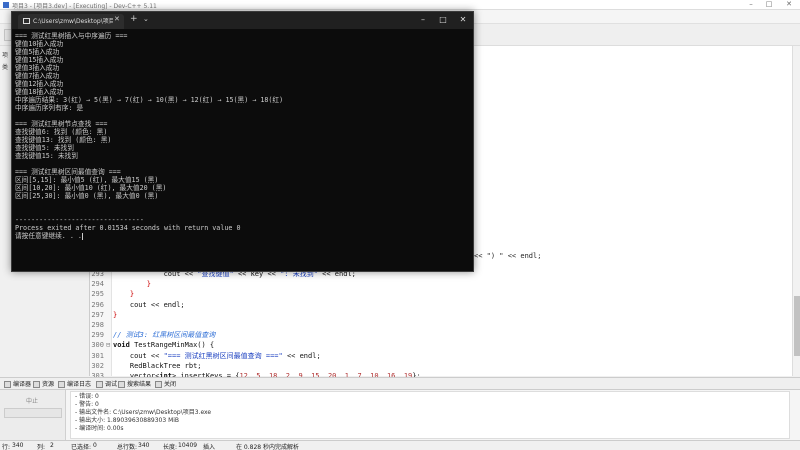 Image resolution: width=800 pixels, height=450 pixels. Describe the element at coordinates (508, 256) in the screenshot. I see `code-overflow-text: << ") " << endl;` at that location.